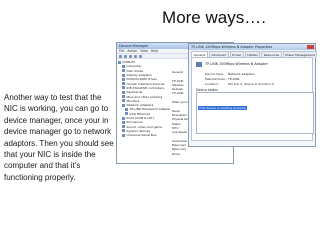 This screenshot has width=320, height=240. I want to click on menu-file: File, so click(121, 51).